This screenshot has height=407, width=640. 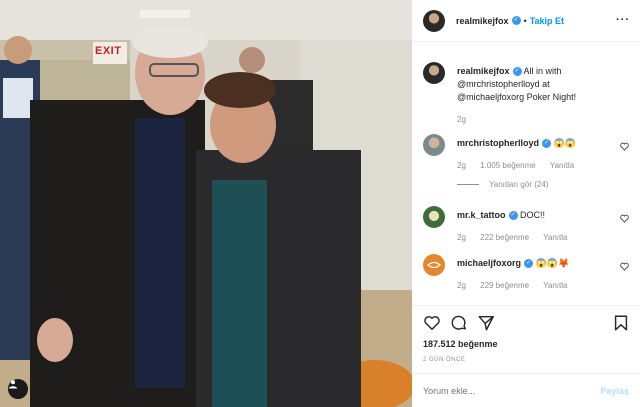 I want to click on post-actions: 187.512 beğenme 2 GÜN ÖNCE Paylaş, so click(x=526, y=356).